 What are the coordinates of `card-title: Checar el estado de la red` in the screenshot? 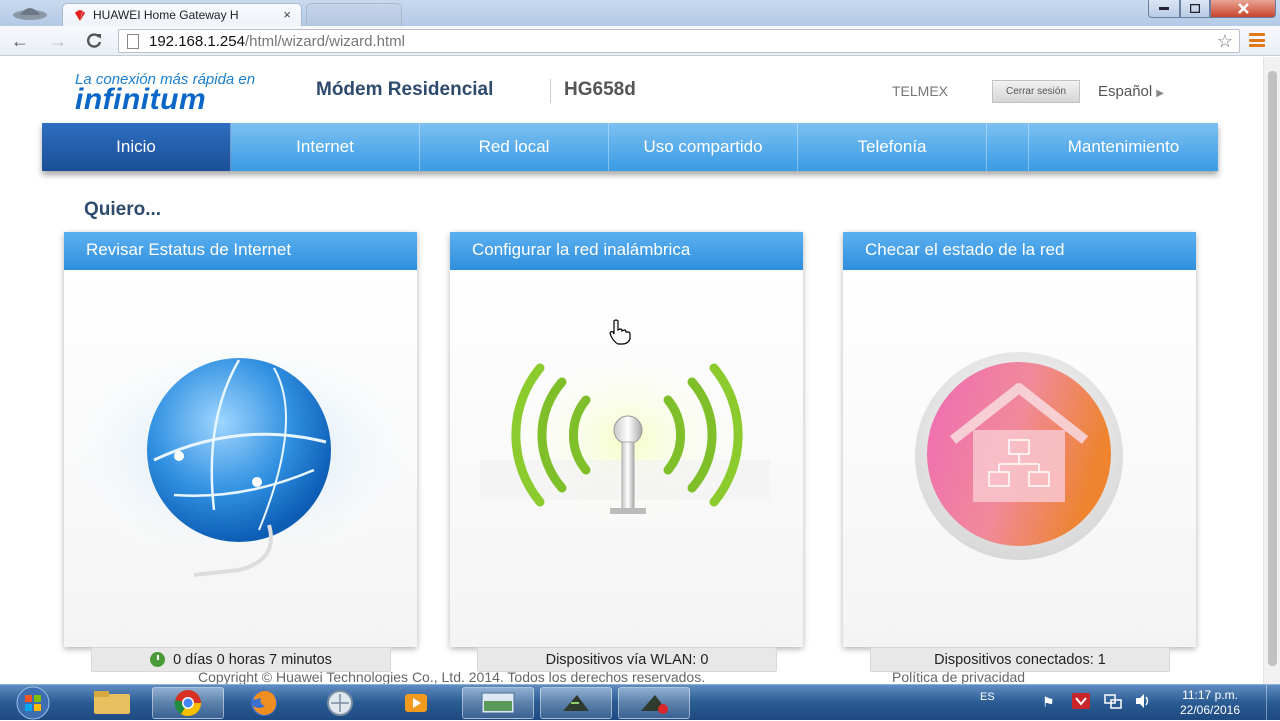 It's located at (1019, 251).